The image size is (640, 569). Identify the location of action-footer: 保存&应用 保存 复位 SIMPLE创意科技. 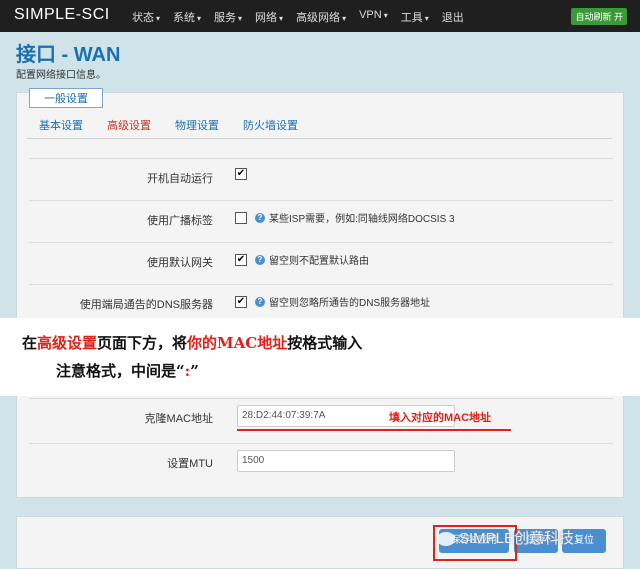
(320, 542).